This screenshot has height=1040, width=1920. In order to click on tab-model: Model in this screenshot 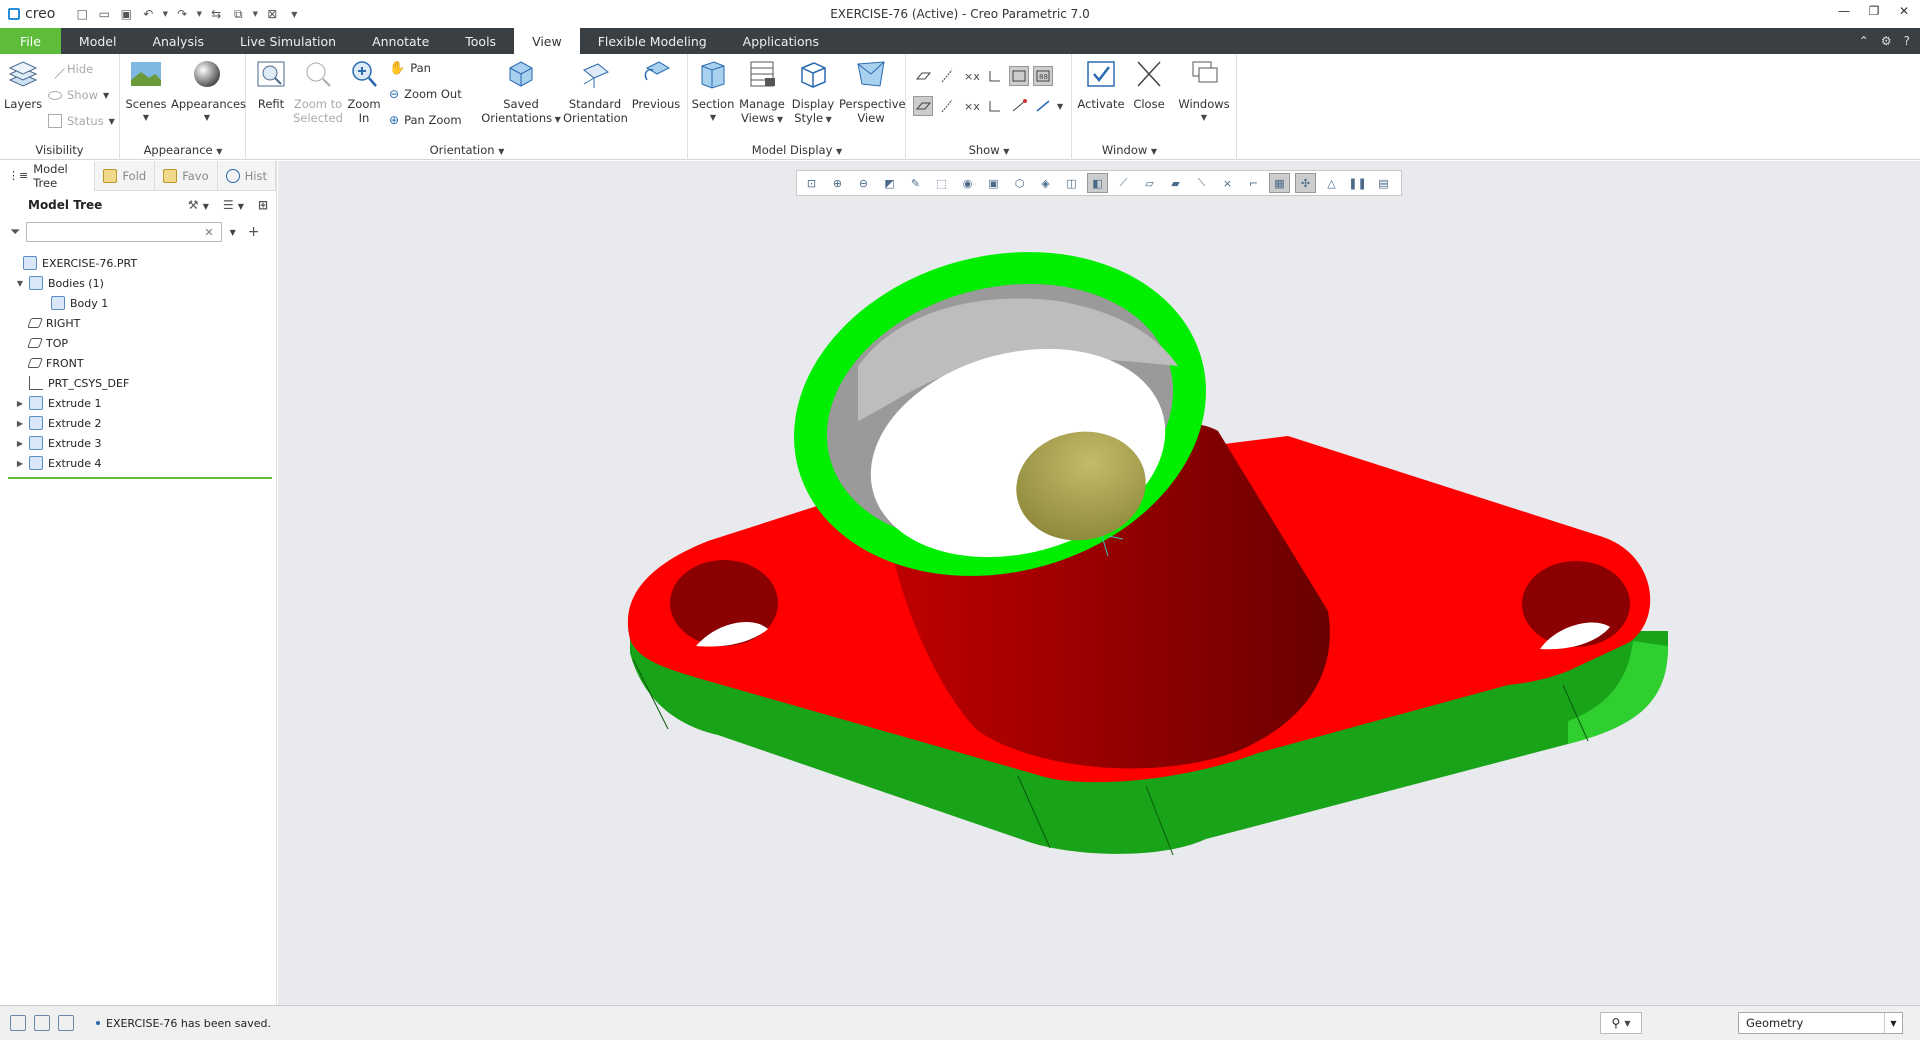, I will do `click(98, 41)`.